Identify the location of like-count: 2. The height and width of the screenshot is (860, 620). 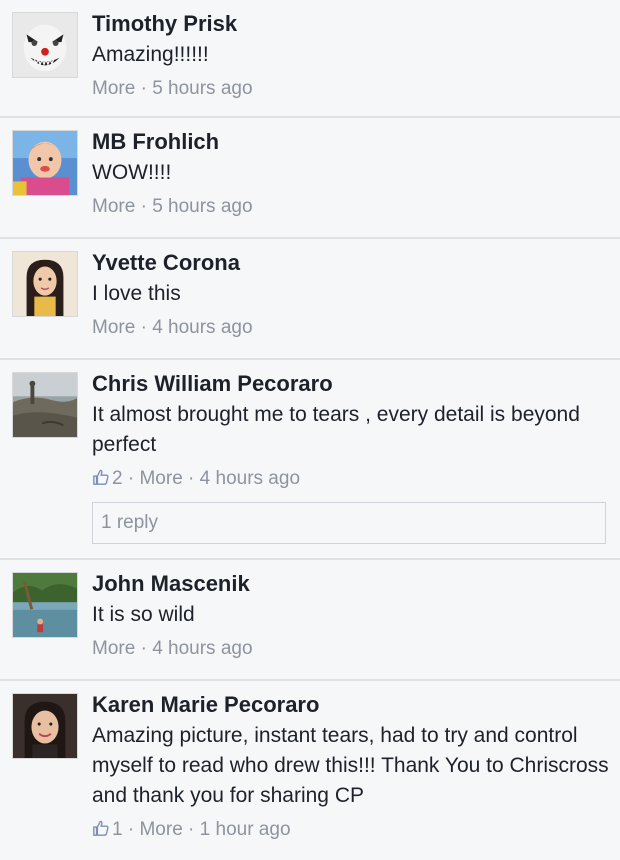
(107, 478).